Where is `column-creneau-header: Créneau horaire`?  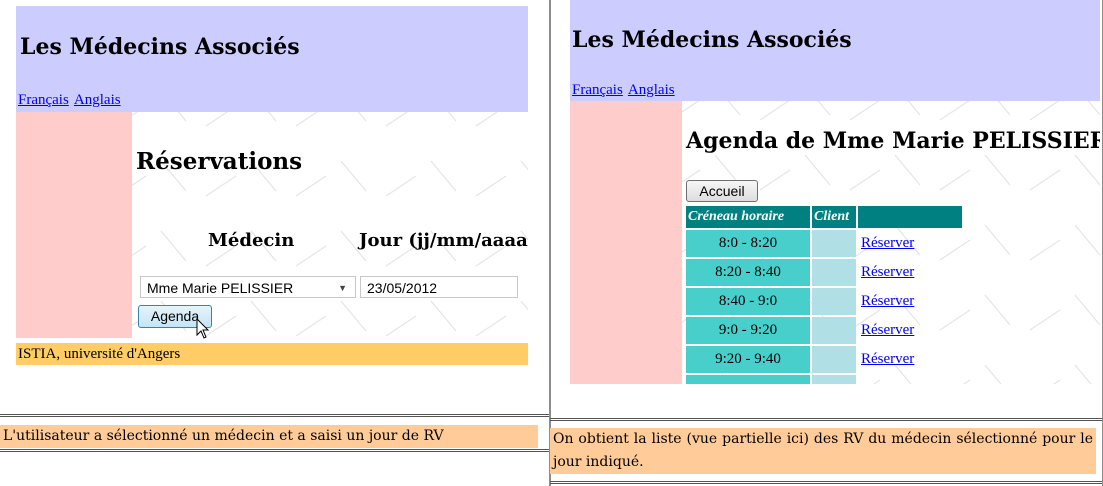
column-creneau-header: Créneau horaire is located at coordinates (748, 217).